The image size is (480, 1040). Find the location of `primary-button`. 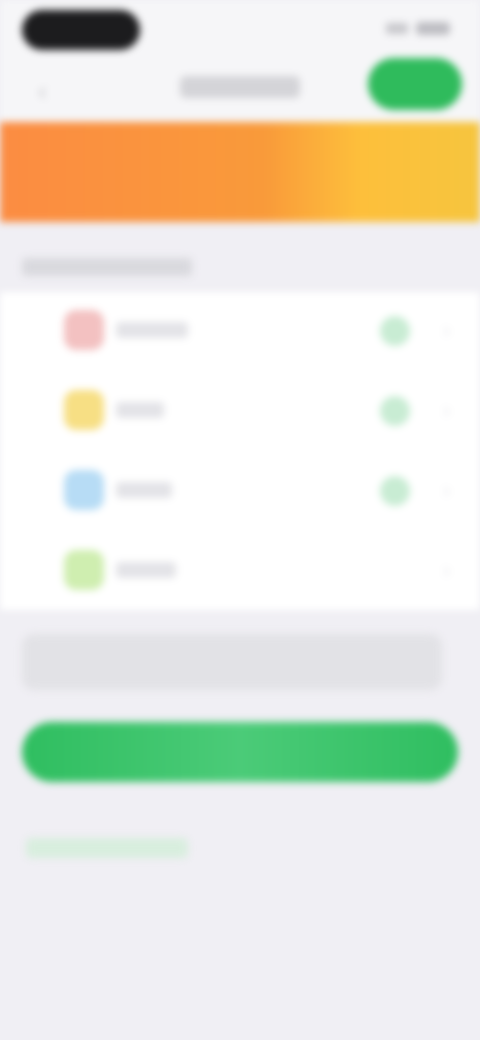

primary-button is located at coordinates (240, 752).